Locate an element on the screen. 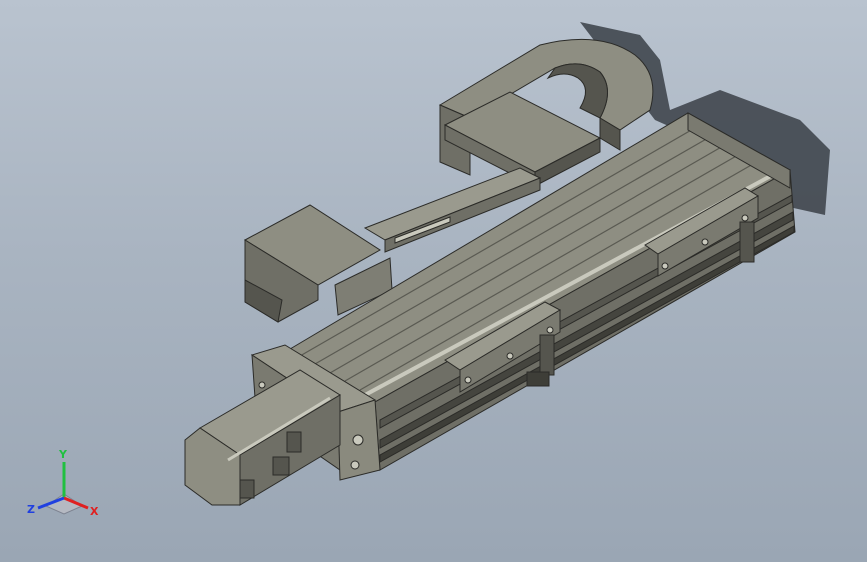 Image resolution: width=867 pixels, height=562 pixels. z-axis-label: Z is located at coordinates (31, 509).